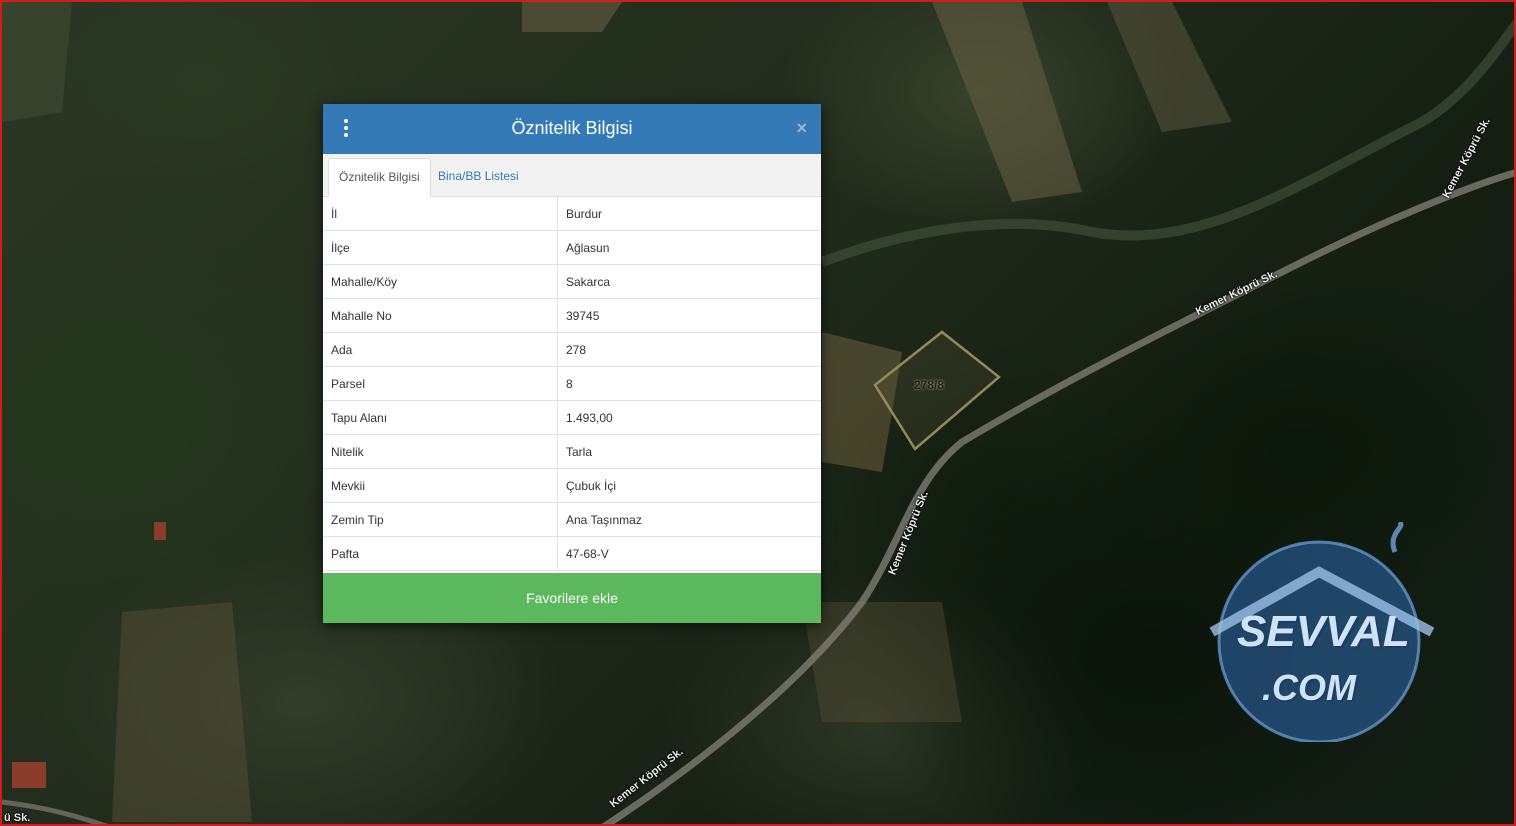  I want to click on attr-value: Ağlasun, so click(689, 247).